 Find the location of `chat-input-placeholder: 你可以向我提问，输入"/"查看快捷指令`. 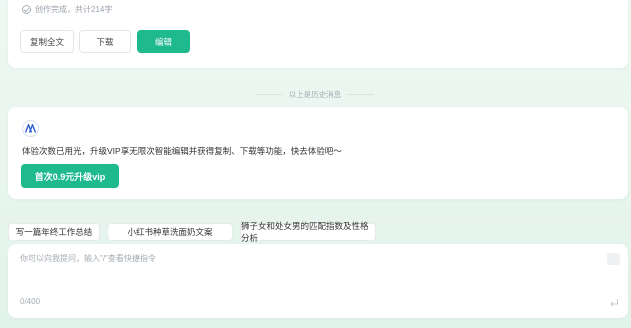

chat-input-placeholder: 你可以向我提问，输入"/"查看快捷指令 is located at coordinates (88, 258).